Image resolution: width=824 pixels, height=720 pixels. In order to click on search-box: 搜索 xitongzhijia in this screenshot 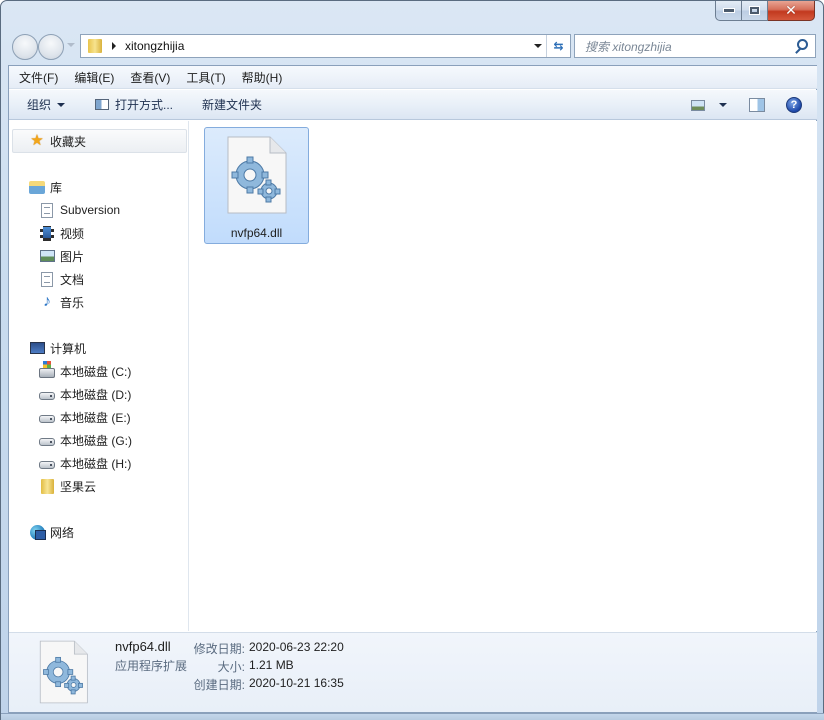, I will do `click(695, 46)`.